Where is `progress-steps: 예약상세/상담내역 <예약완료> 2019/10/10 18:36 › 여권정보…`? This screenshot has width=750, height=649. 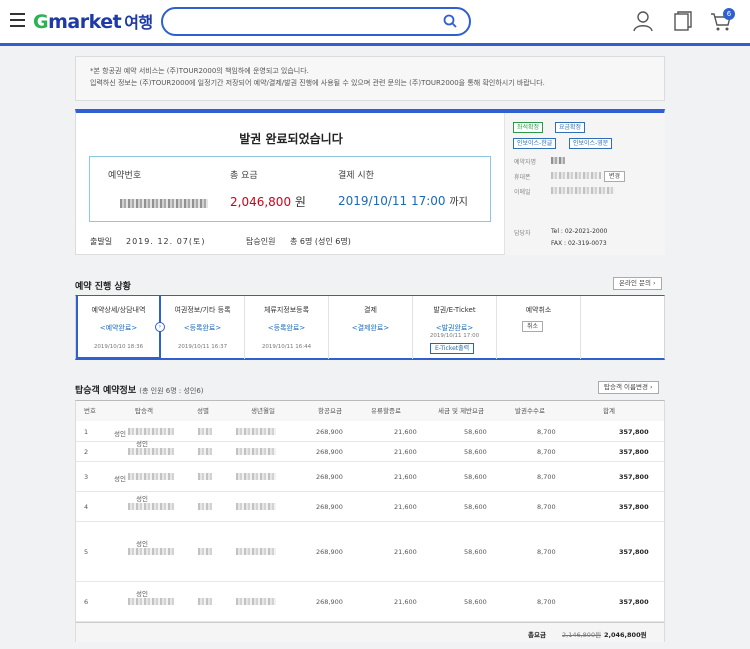
progress-steps: 예약상세/상담내역 <예약완료> 2019/10/10 18:36 › 여권정보… is located at coordinates (370, 327).